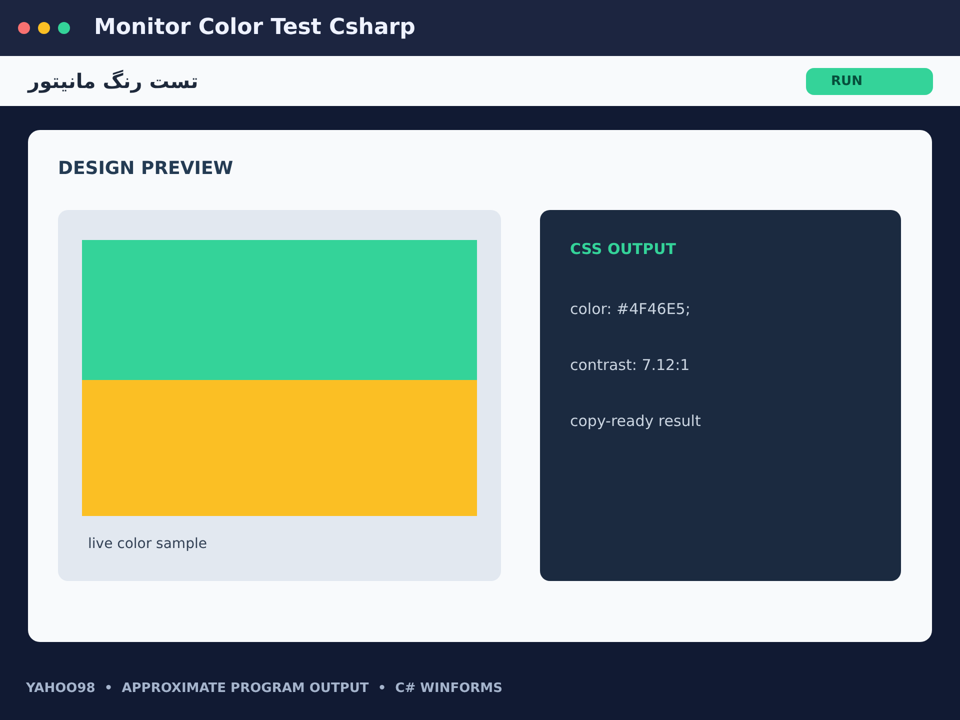 Image resolution: width=960 pixels, height=720 pixels. Describe the element at coordinates (146, 169) in the screenshot. I see `card-title: DESIGN PREVIEW` at that location.